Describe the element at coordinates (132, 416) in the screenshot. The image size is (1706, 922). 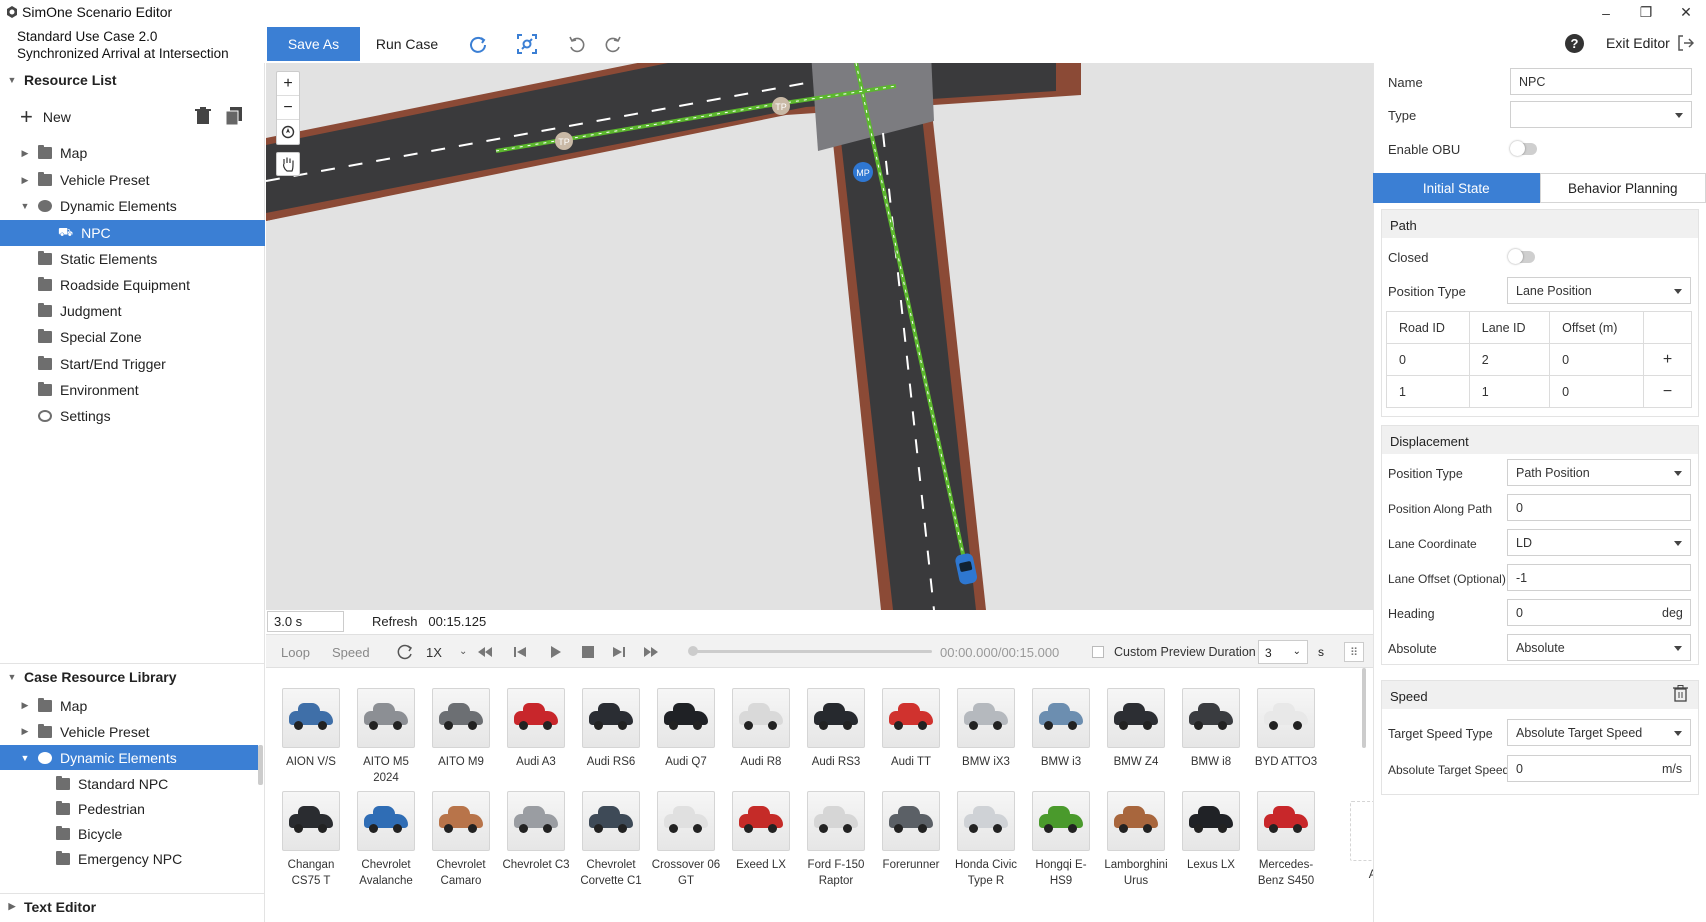
I see `tree-item-settings: Settings` at that location.